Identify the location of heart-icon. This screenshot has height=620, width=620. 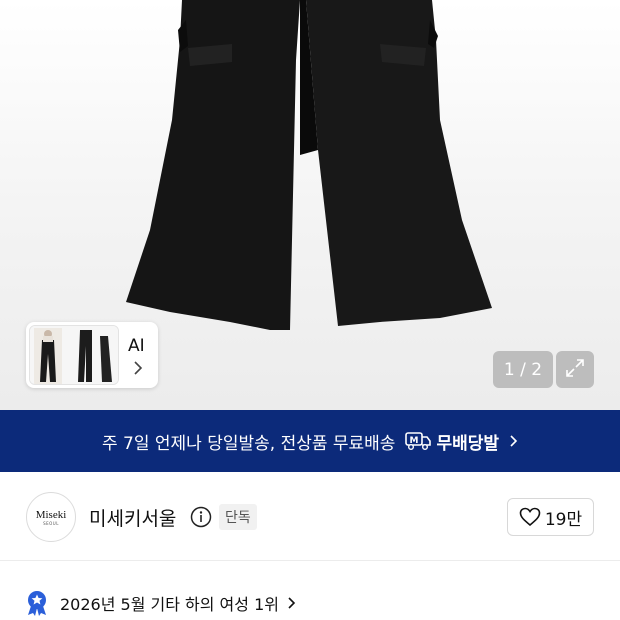
(530, 517).